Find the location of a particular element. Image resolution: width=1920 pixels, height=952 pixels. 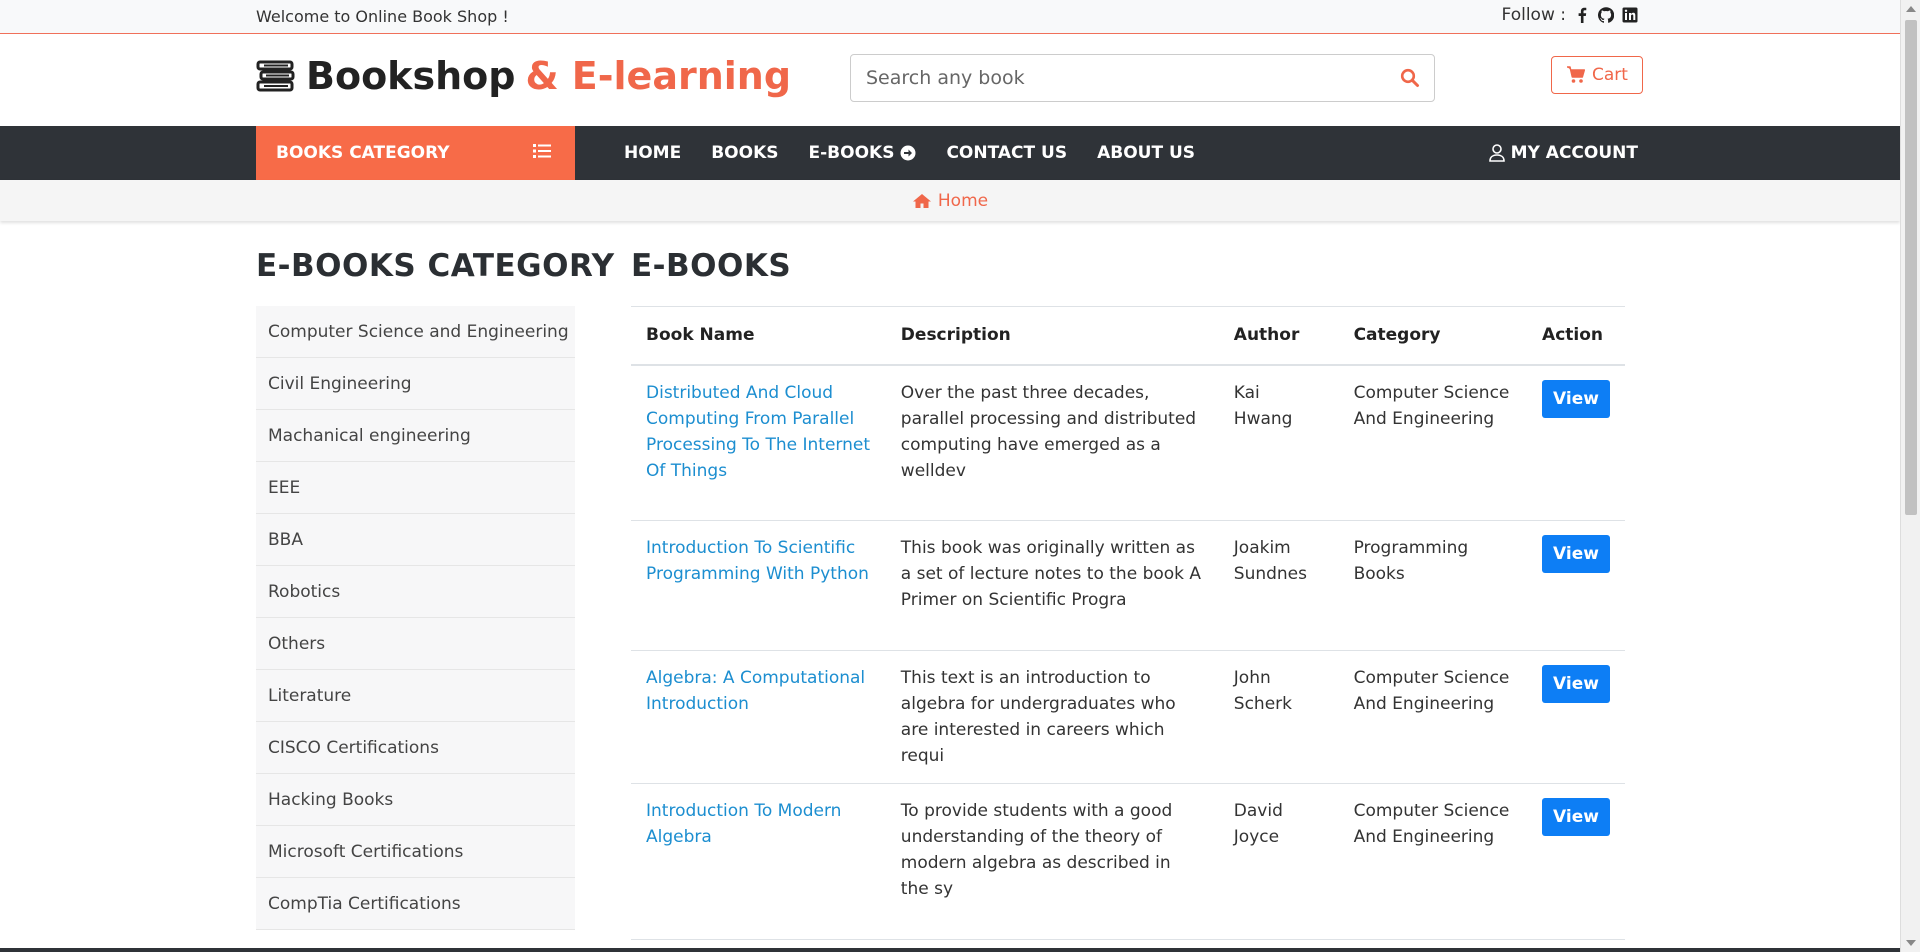

column-header: Description is located at coordinates (1052, 336).